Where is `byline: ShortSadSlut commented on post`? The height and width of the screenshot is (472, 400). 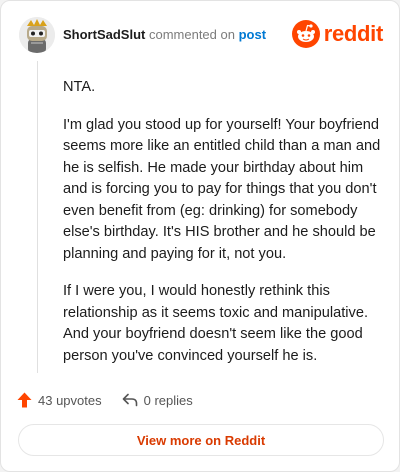
byline: ShortSadSlut commented on post is located at coordinates (164, 35).